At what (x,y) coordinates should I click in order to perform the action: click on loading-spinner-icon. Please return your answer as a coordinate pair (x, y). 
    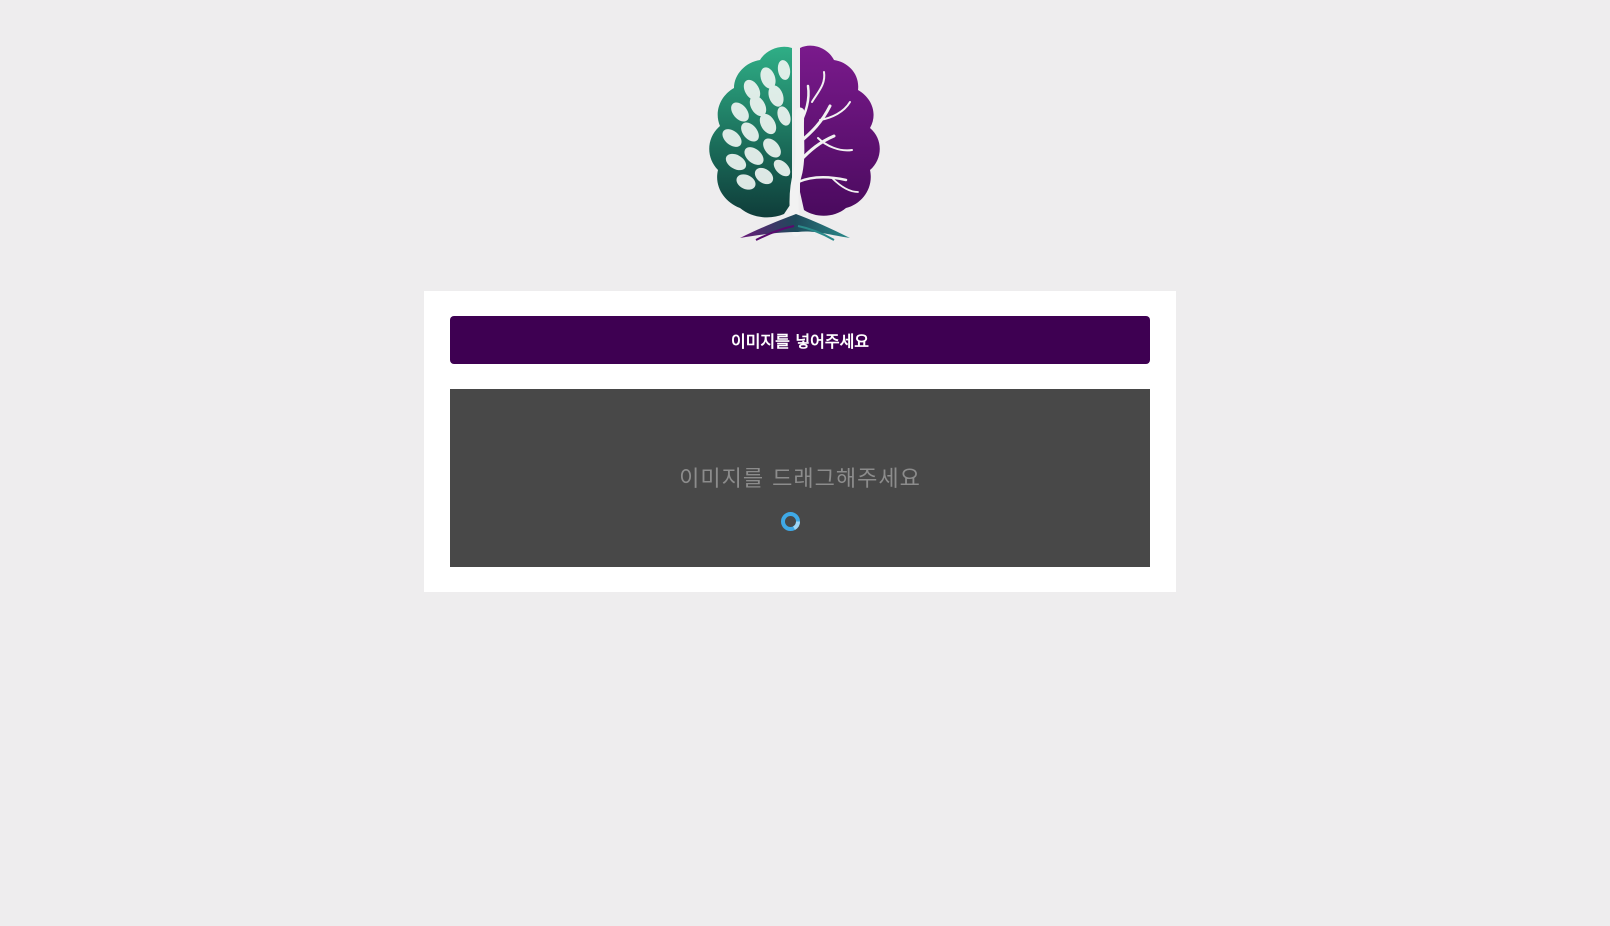
    Looking at the image, I should click on (790, 521).